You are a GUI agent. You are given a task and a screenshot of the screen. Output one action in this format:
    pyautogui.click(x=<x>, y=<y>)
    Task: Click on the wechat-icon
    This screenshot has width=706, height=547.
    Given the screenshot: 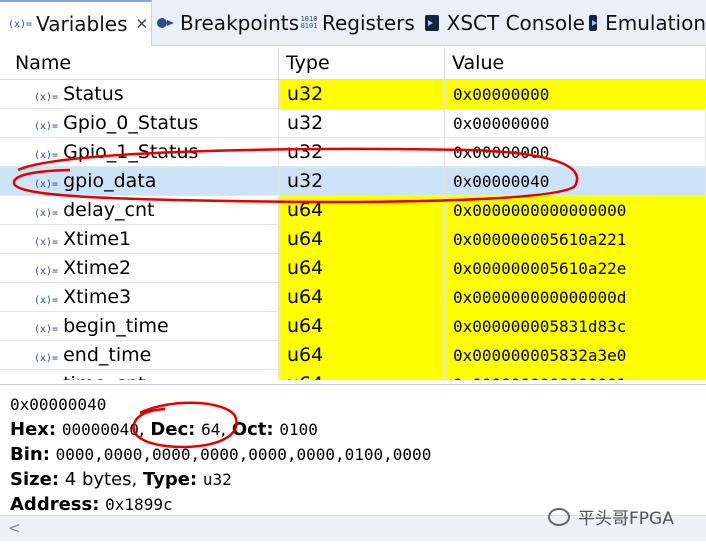 What is the action you would take?
    pyautogui.click(x=559, y=516)
    